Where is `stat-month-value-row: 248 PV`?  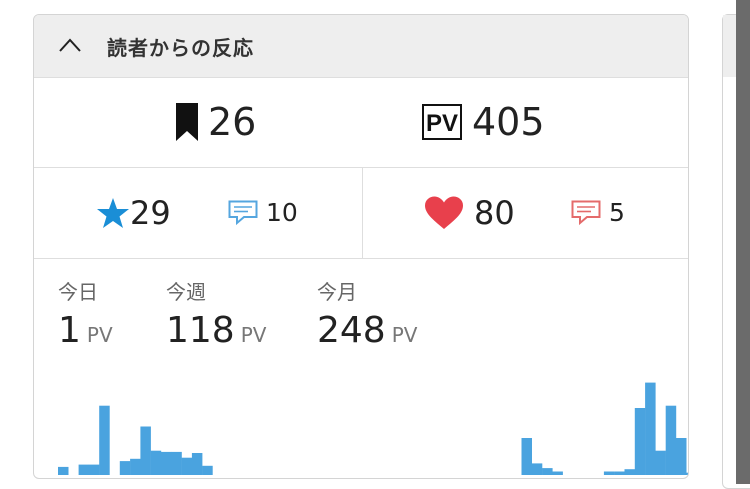 stat-month-value-row: 248 PV is located at coordinates (367, 330).